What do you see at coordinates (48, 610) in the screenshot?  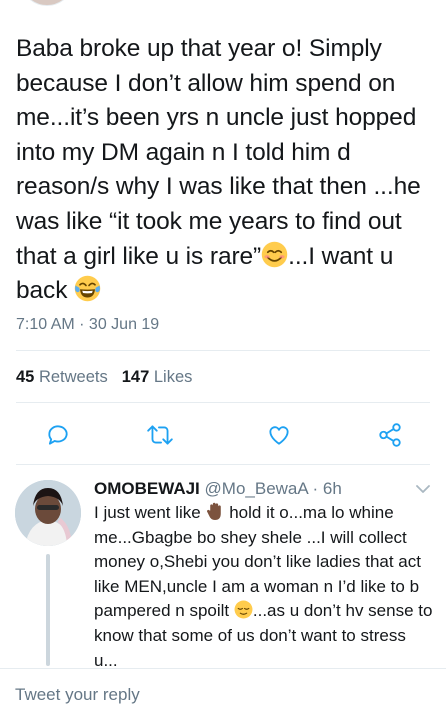 I see `thread-line` at bounding box center [48, 610].